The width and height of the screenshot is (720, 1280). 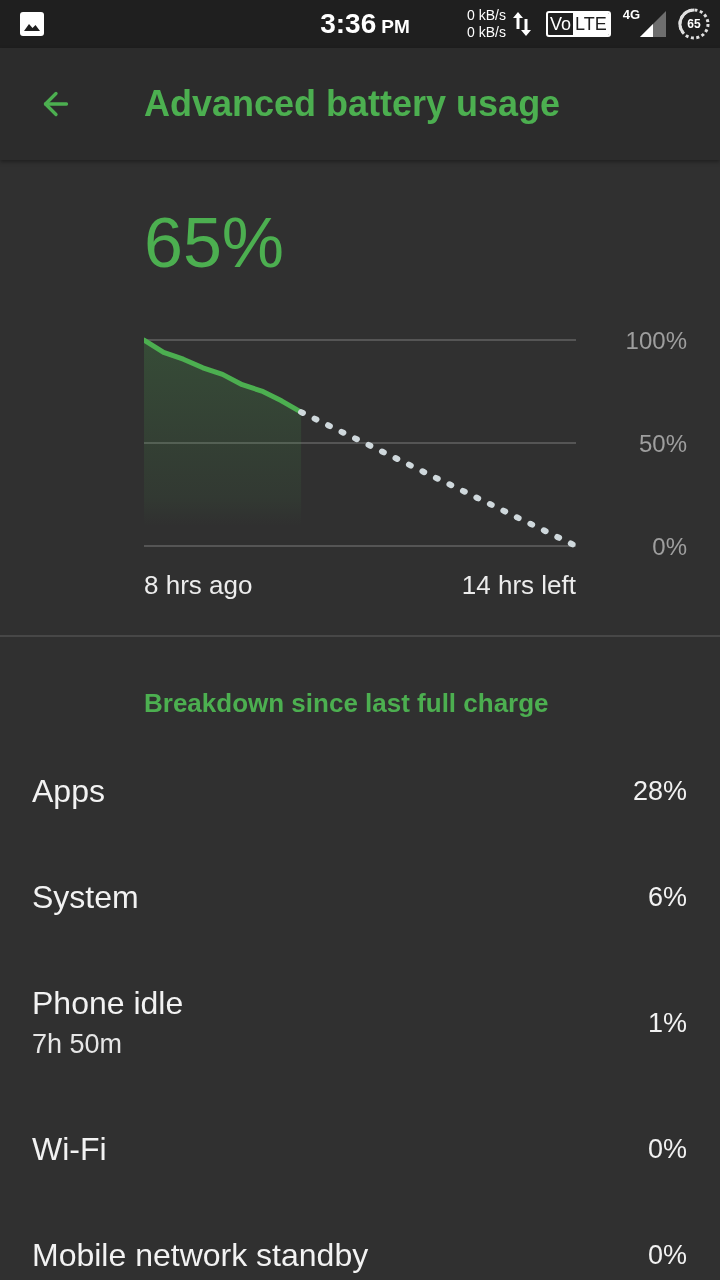 I want to click on image-icon, so click(x=32, y=24).